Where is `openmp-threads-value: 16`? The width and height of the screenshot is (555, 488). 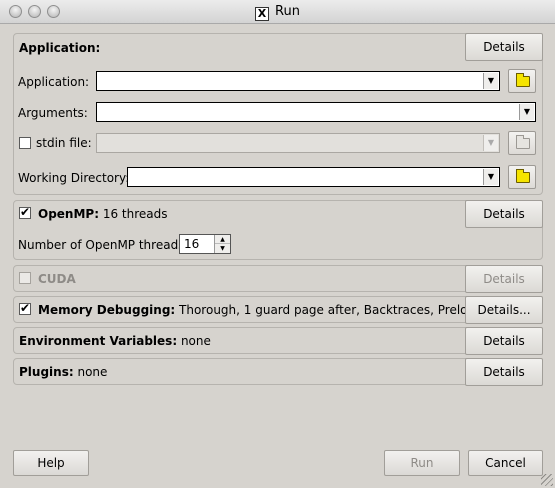 openmp-threads-value: 16 is located at coordinates (192, 244).